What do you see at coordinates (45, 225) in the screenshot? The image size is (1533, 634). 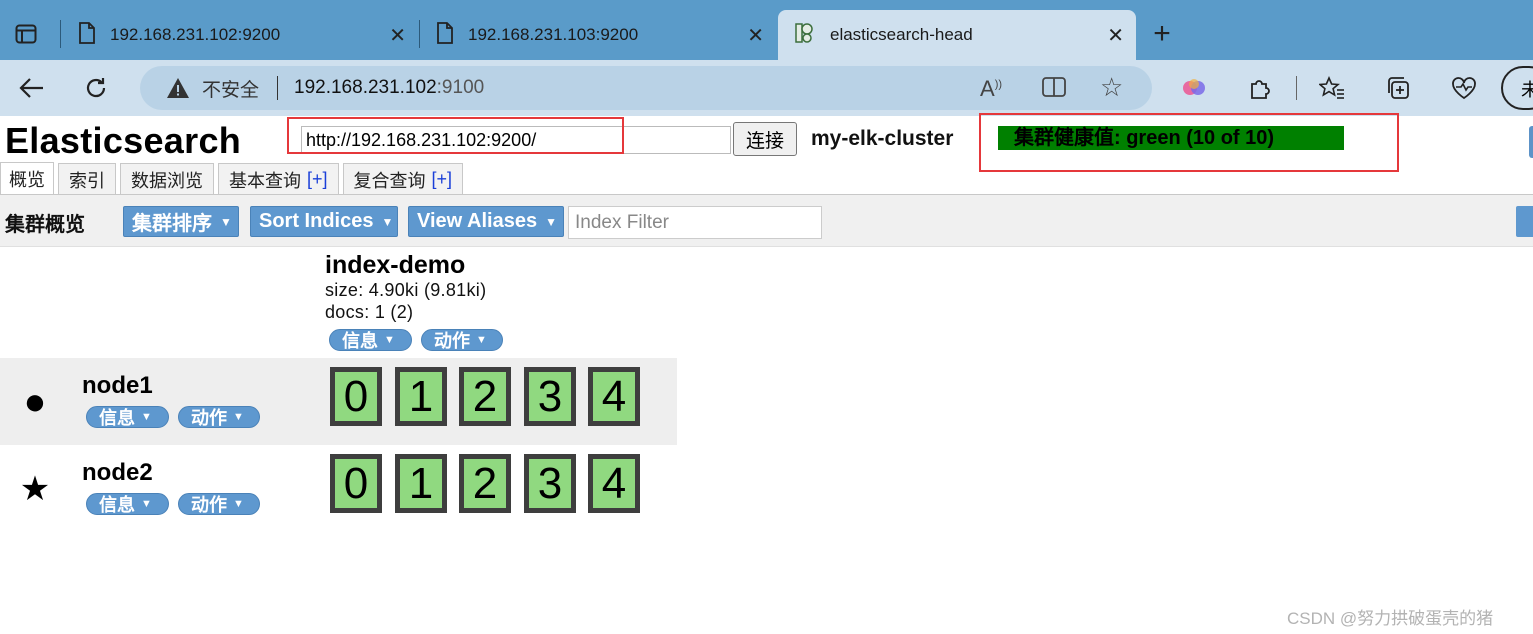 I see `toolbar-title: 集群概览` at bounding box center [45, 225].